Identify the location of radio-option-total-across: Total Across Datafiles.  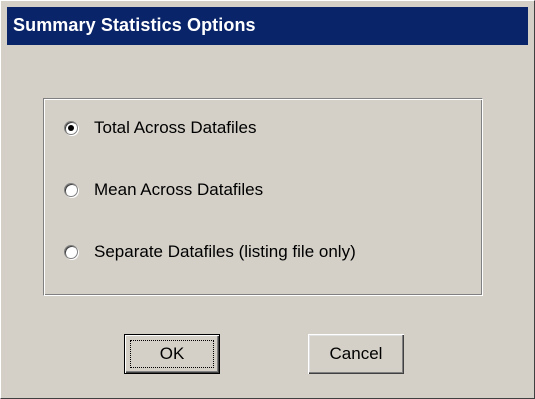
(160, 128).